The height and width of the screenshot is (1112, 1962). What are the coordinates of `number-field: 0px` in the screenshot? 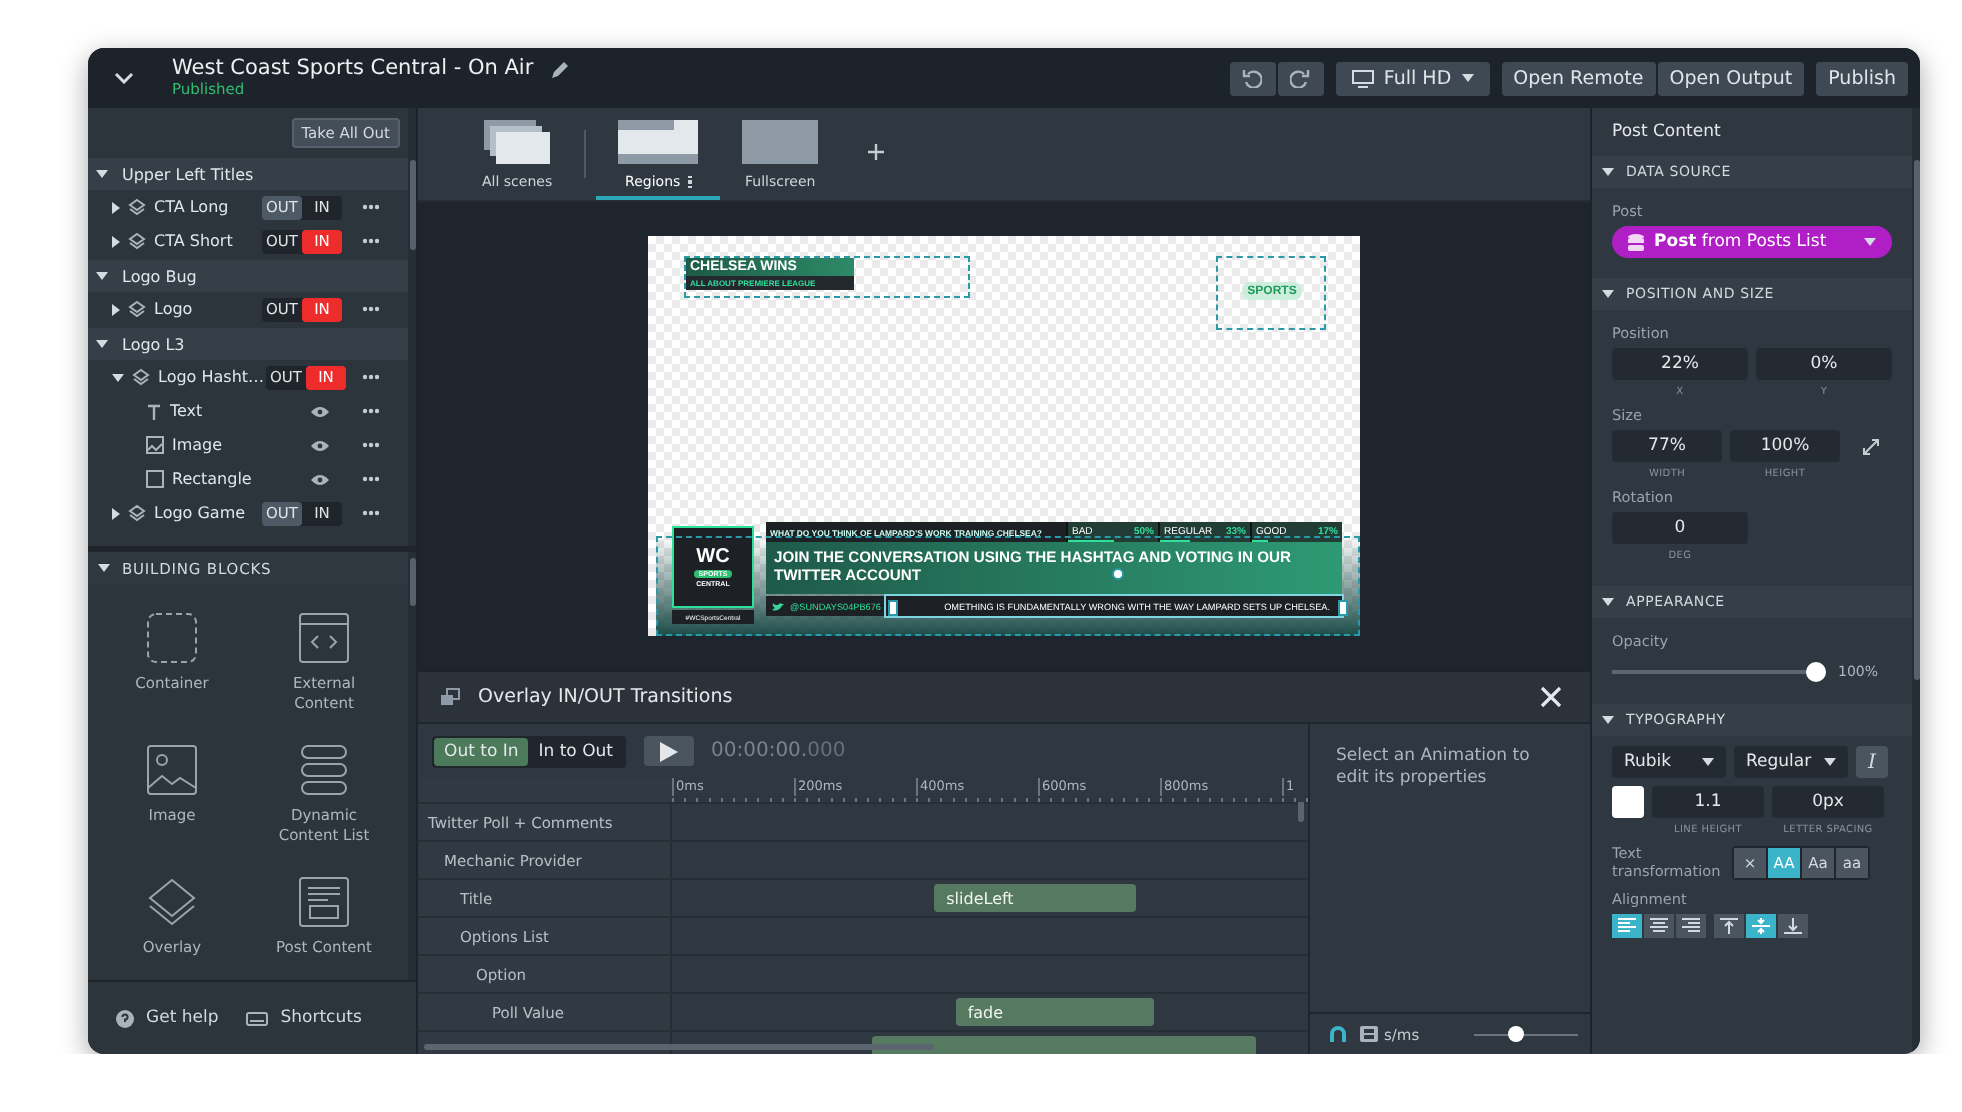 It's located at (1828, 802).